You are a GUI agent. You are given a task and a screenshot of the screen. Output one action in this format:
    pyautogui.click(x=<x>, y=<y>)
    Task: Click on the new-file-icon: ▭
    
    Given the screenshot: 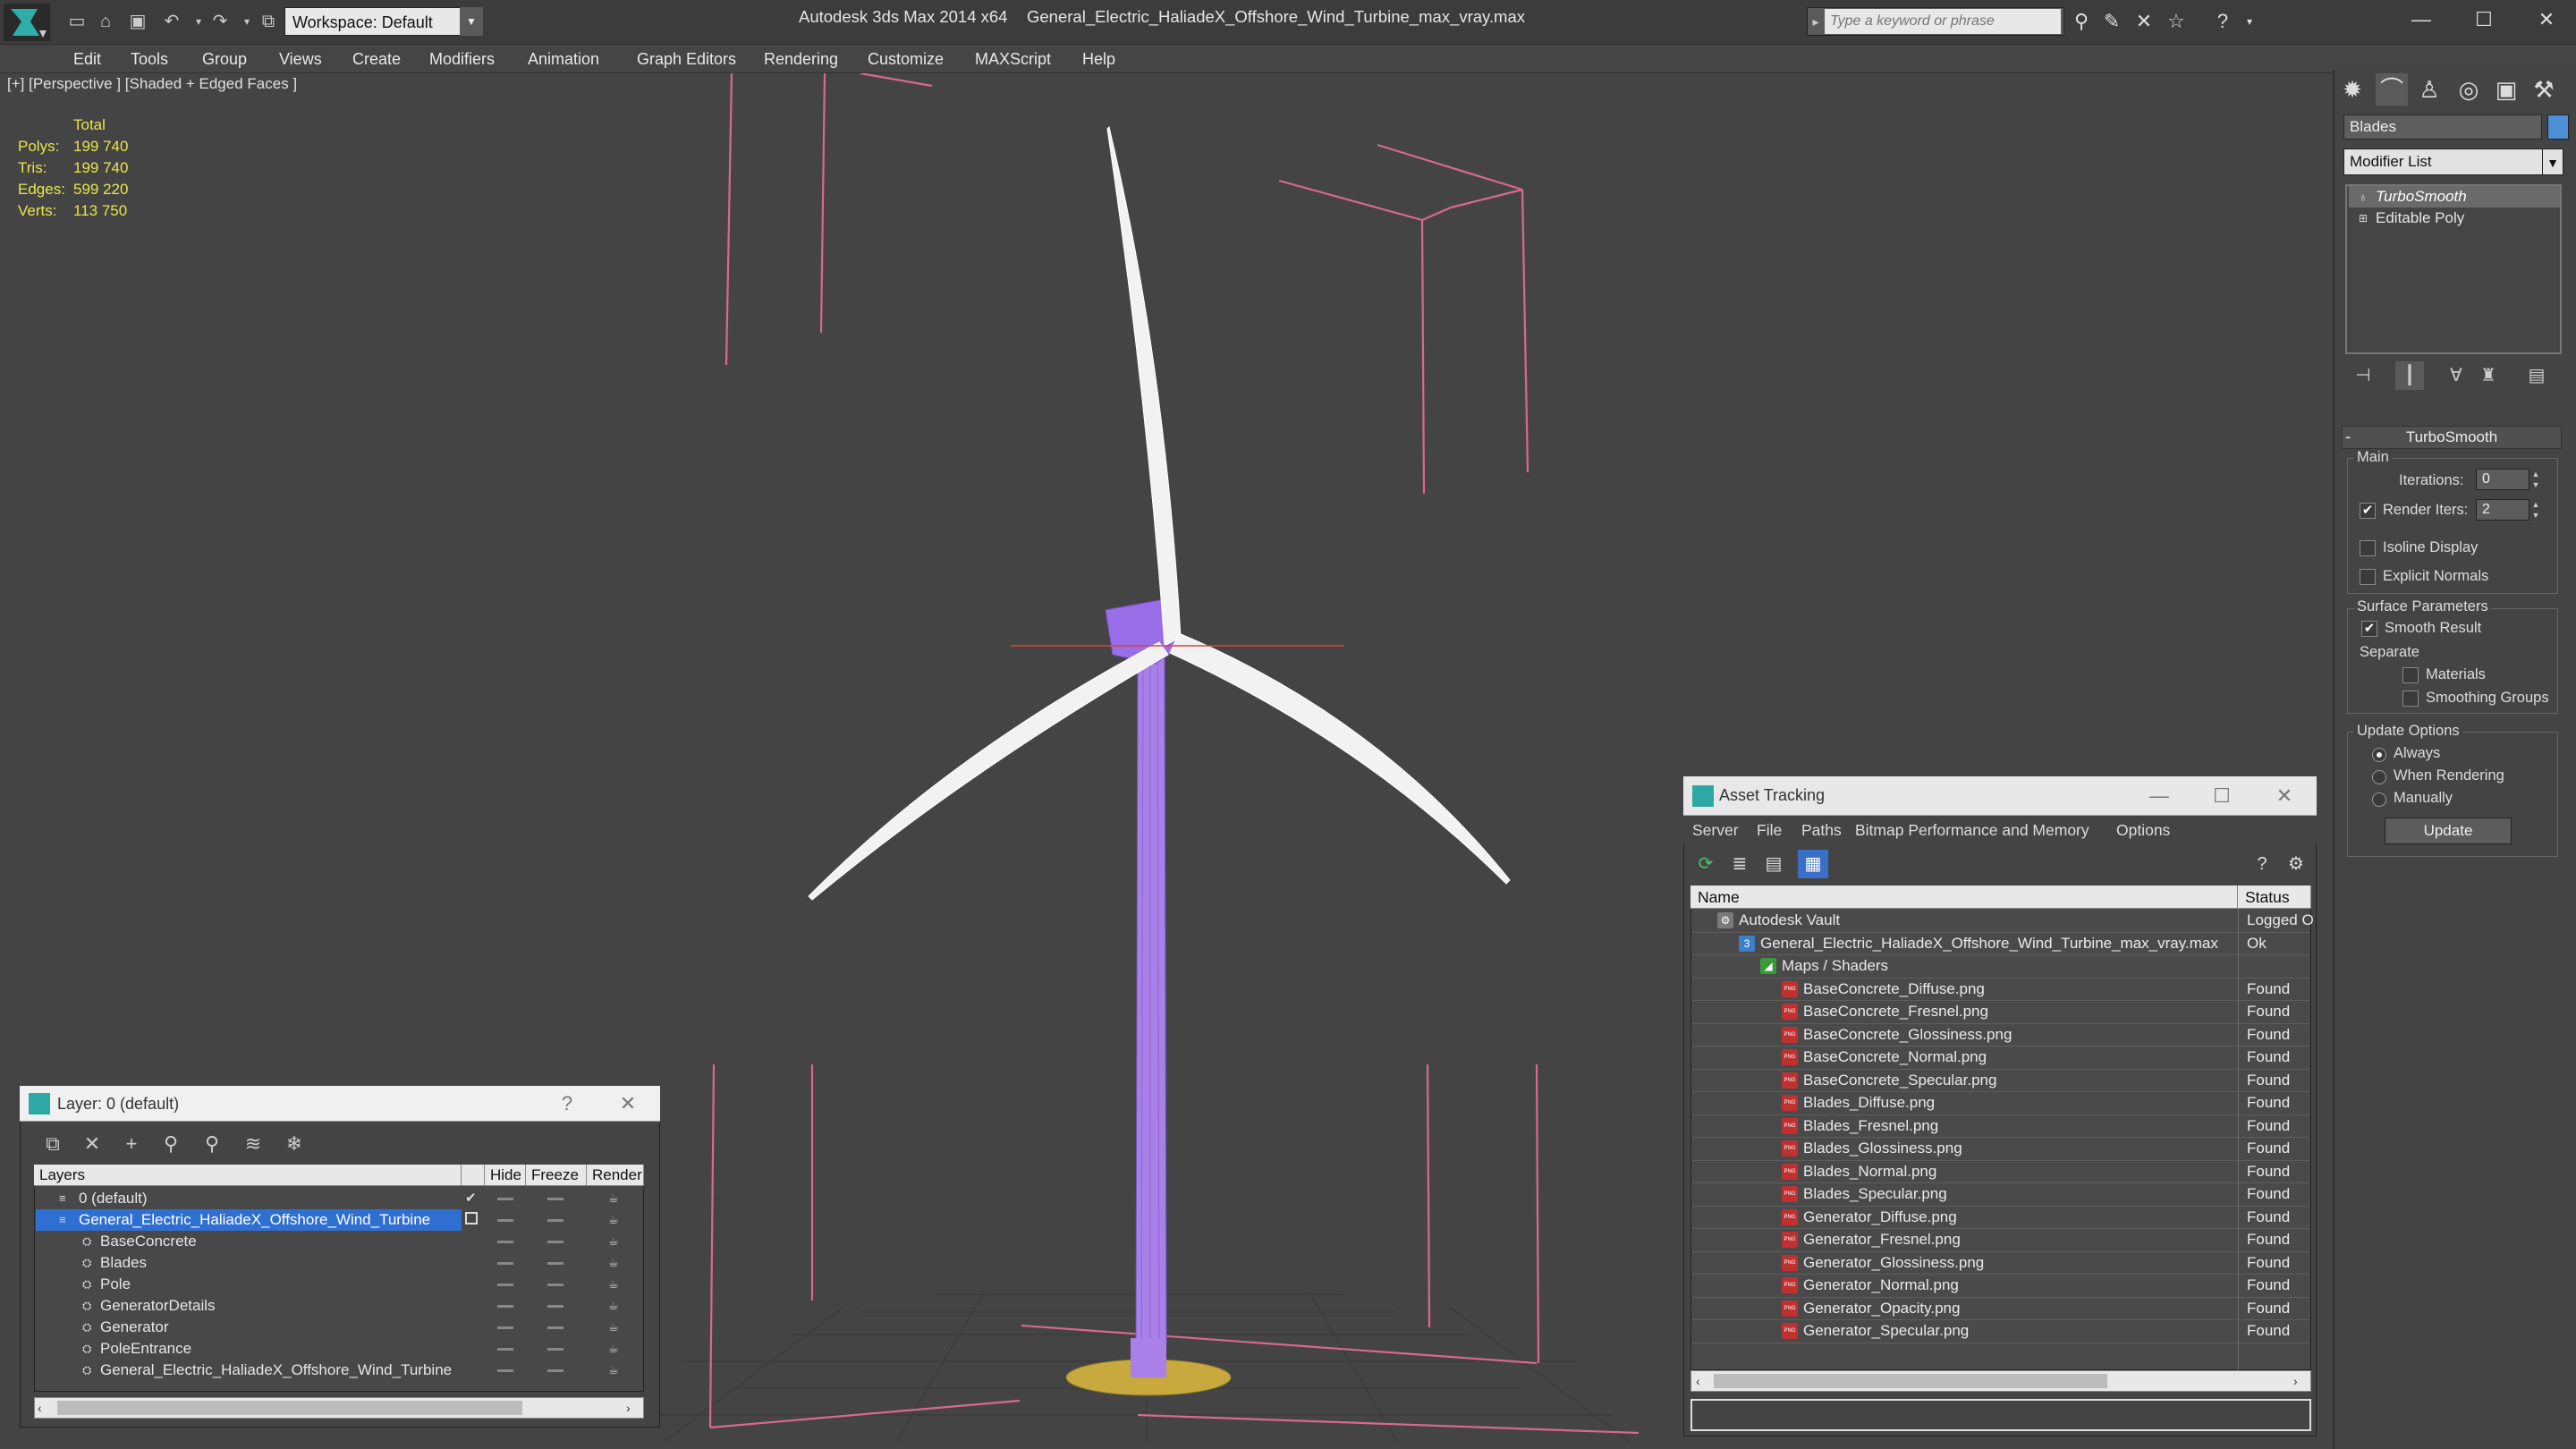 What is the action you would take?
    pyautogui.click(x=76, y=21)
    